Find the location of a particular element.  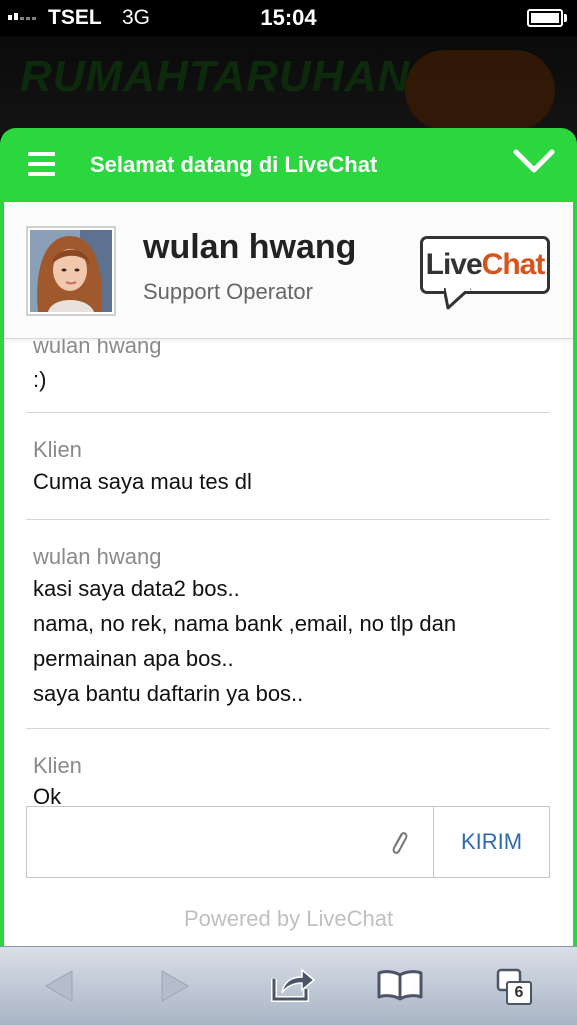

website-title: RUMAHTARUHAN is located at coordinates (215, 76).